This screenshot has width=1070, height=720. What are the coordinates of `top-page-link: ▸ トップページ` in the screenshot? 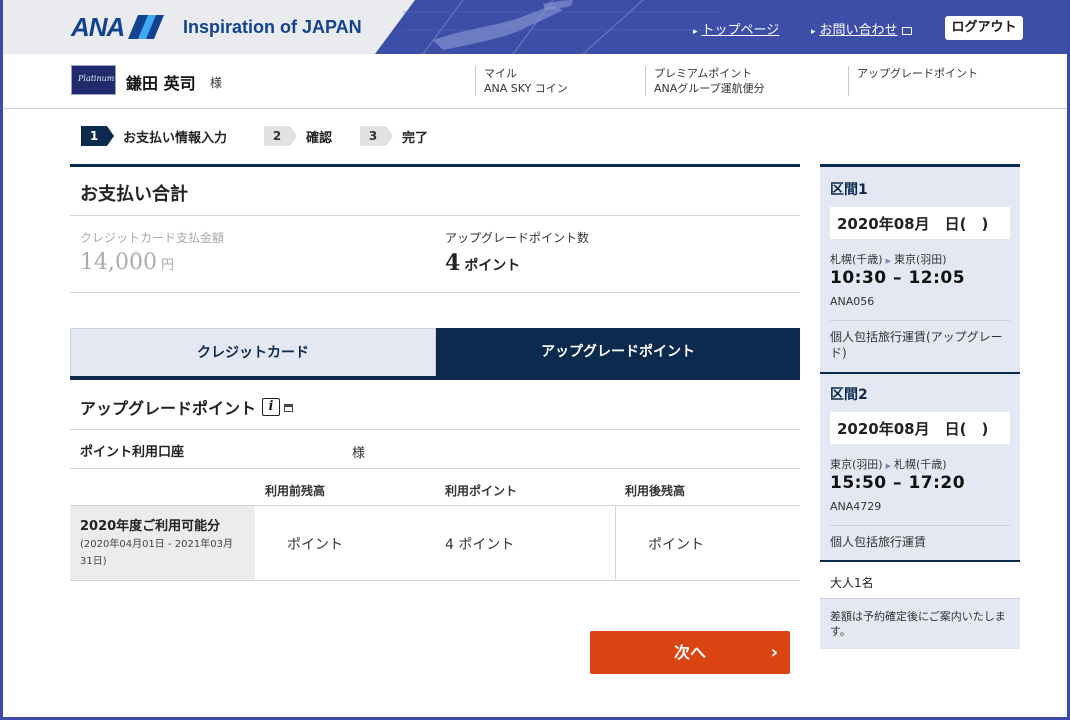 It's located at (736, 28).